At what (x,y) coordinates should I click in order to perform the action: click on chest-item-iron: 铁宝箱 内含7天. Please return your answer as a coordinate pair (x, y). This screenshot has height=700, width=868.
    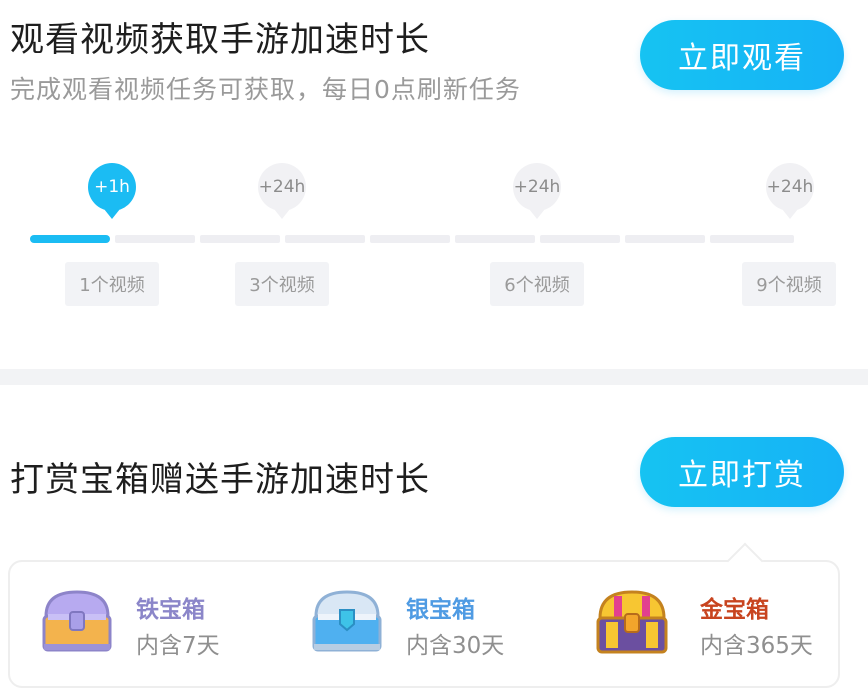
    Looking at the image, I should click on (153, 624).